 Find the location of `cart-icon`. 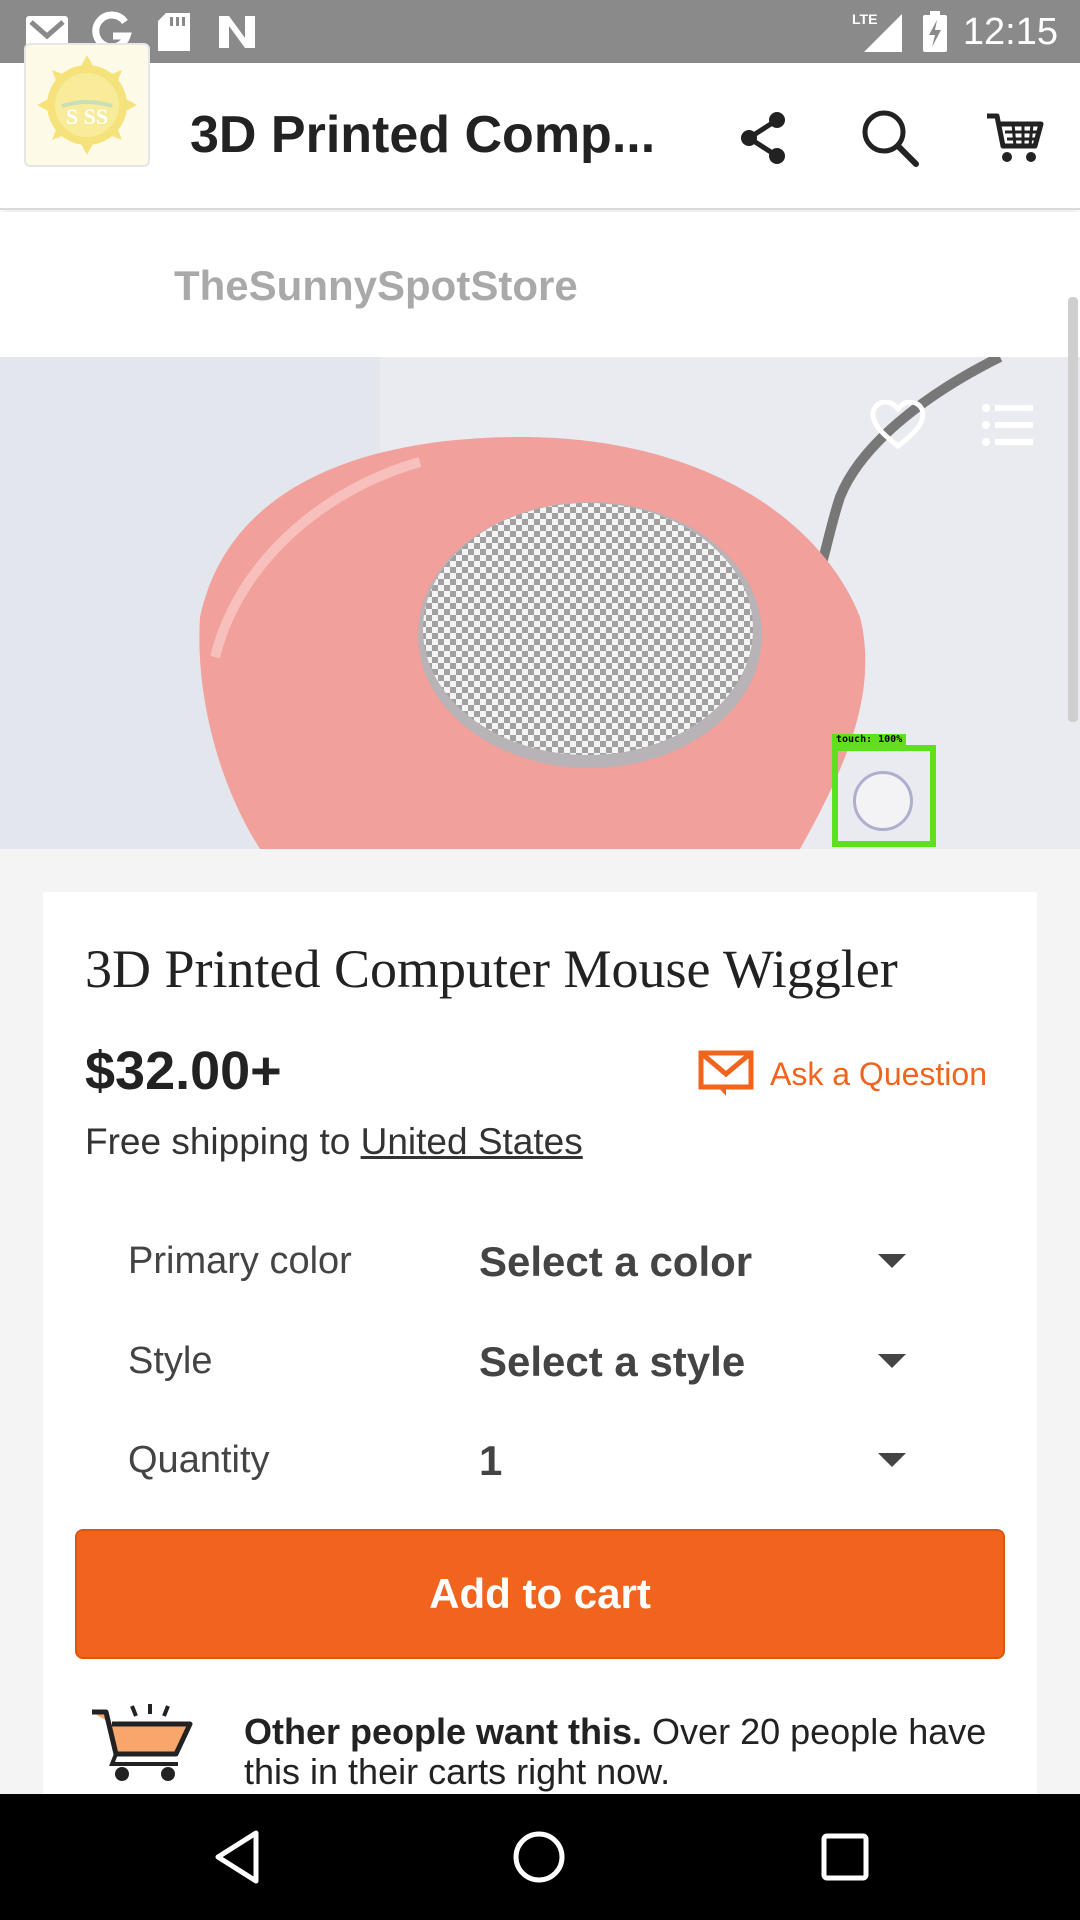

cart-icon is located at coordinates (1015, 137).